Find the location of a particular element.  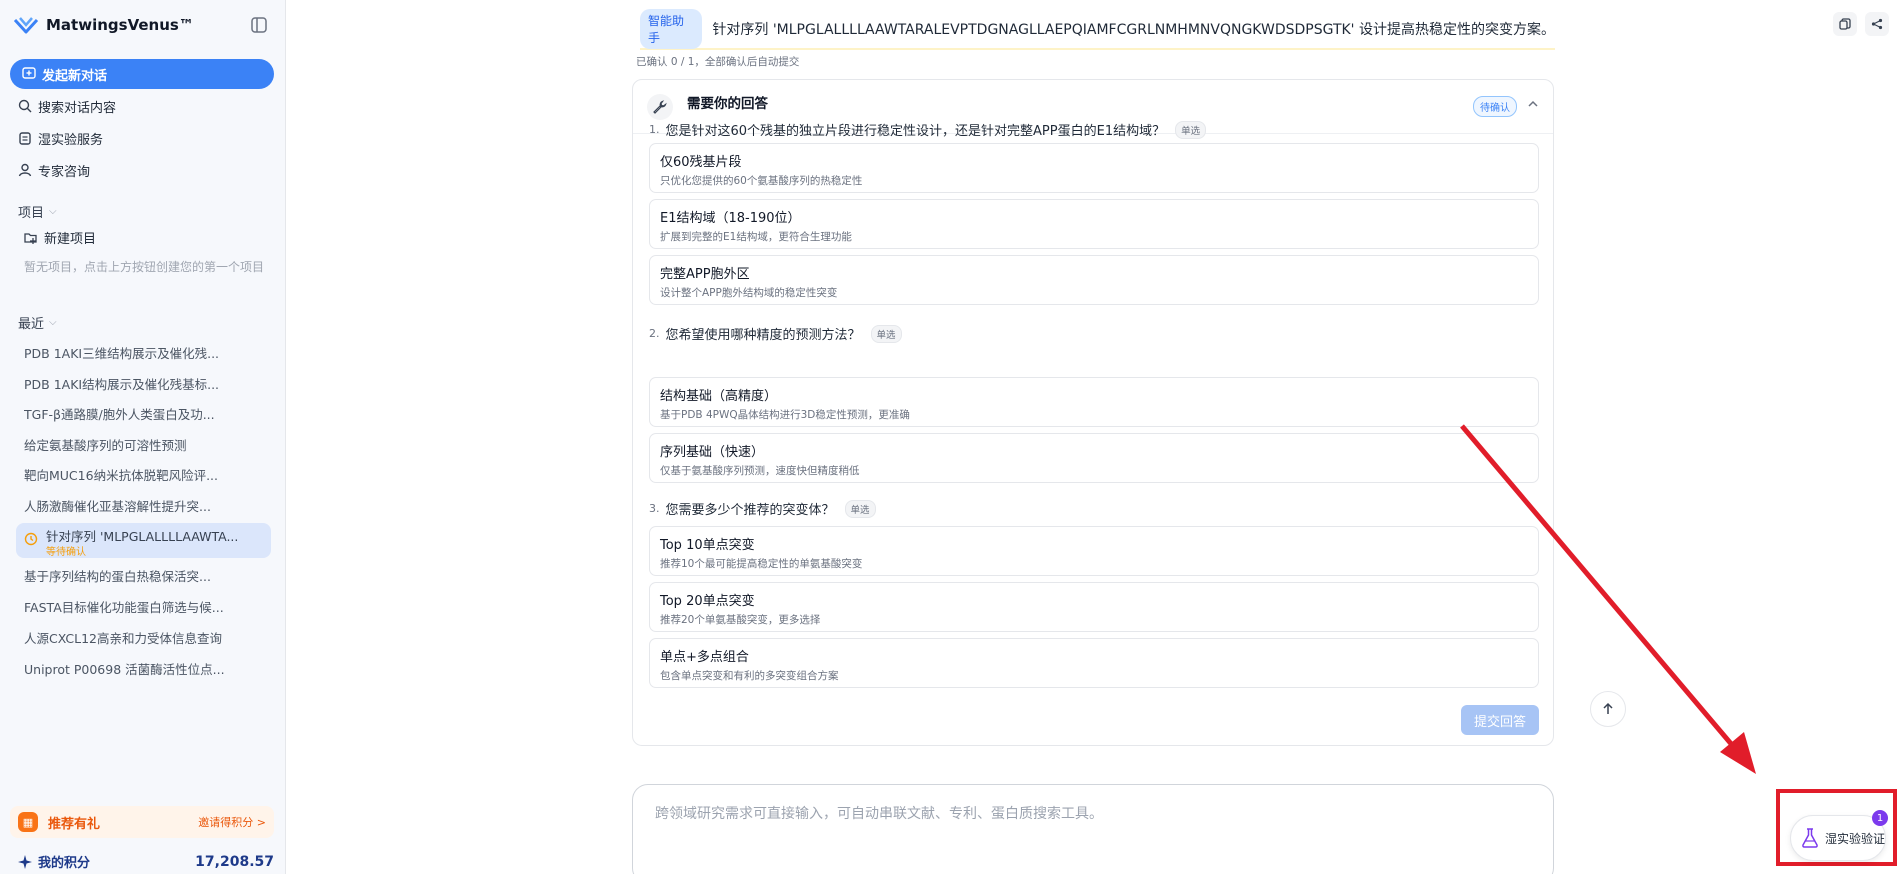

option-title: Top 10单点突变 is located at coordinates (707, 545).